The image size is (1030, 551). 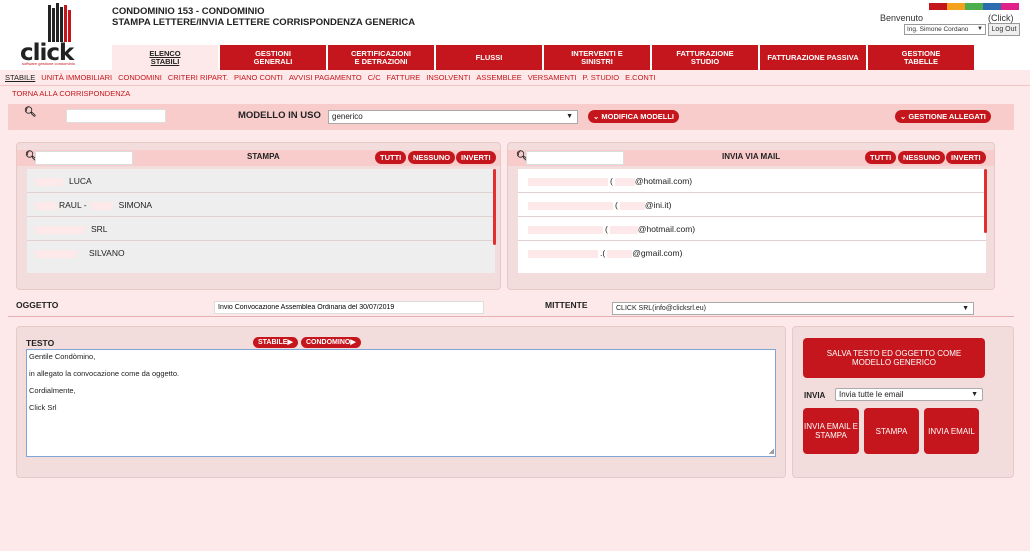 I want to click on subnav-condomini: CONDOMINI, so click(x=140, y=77).